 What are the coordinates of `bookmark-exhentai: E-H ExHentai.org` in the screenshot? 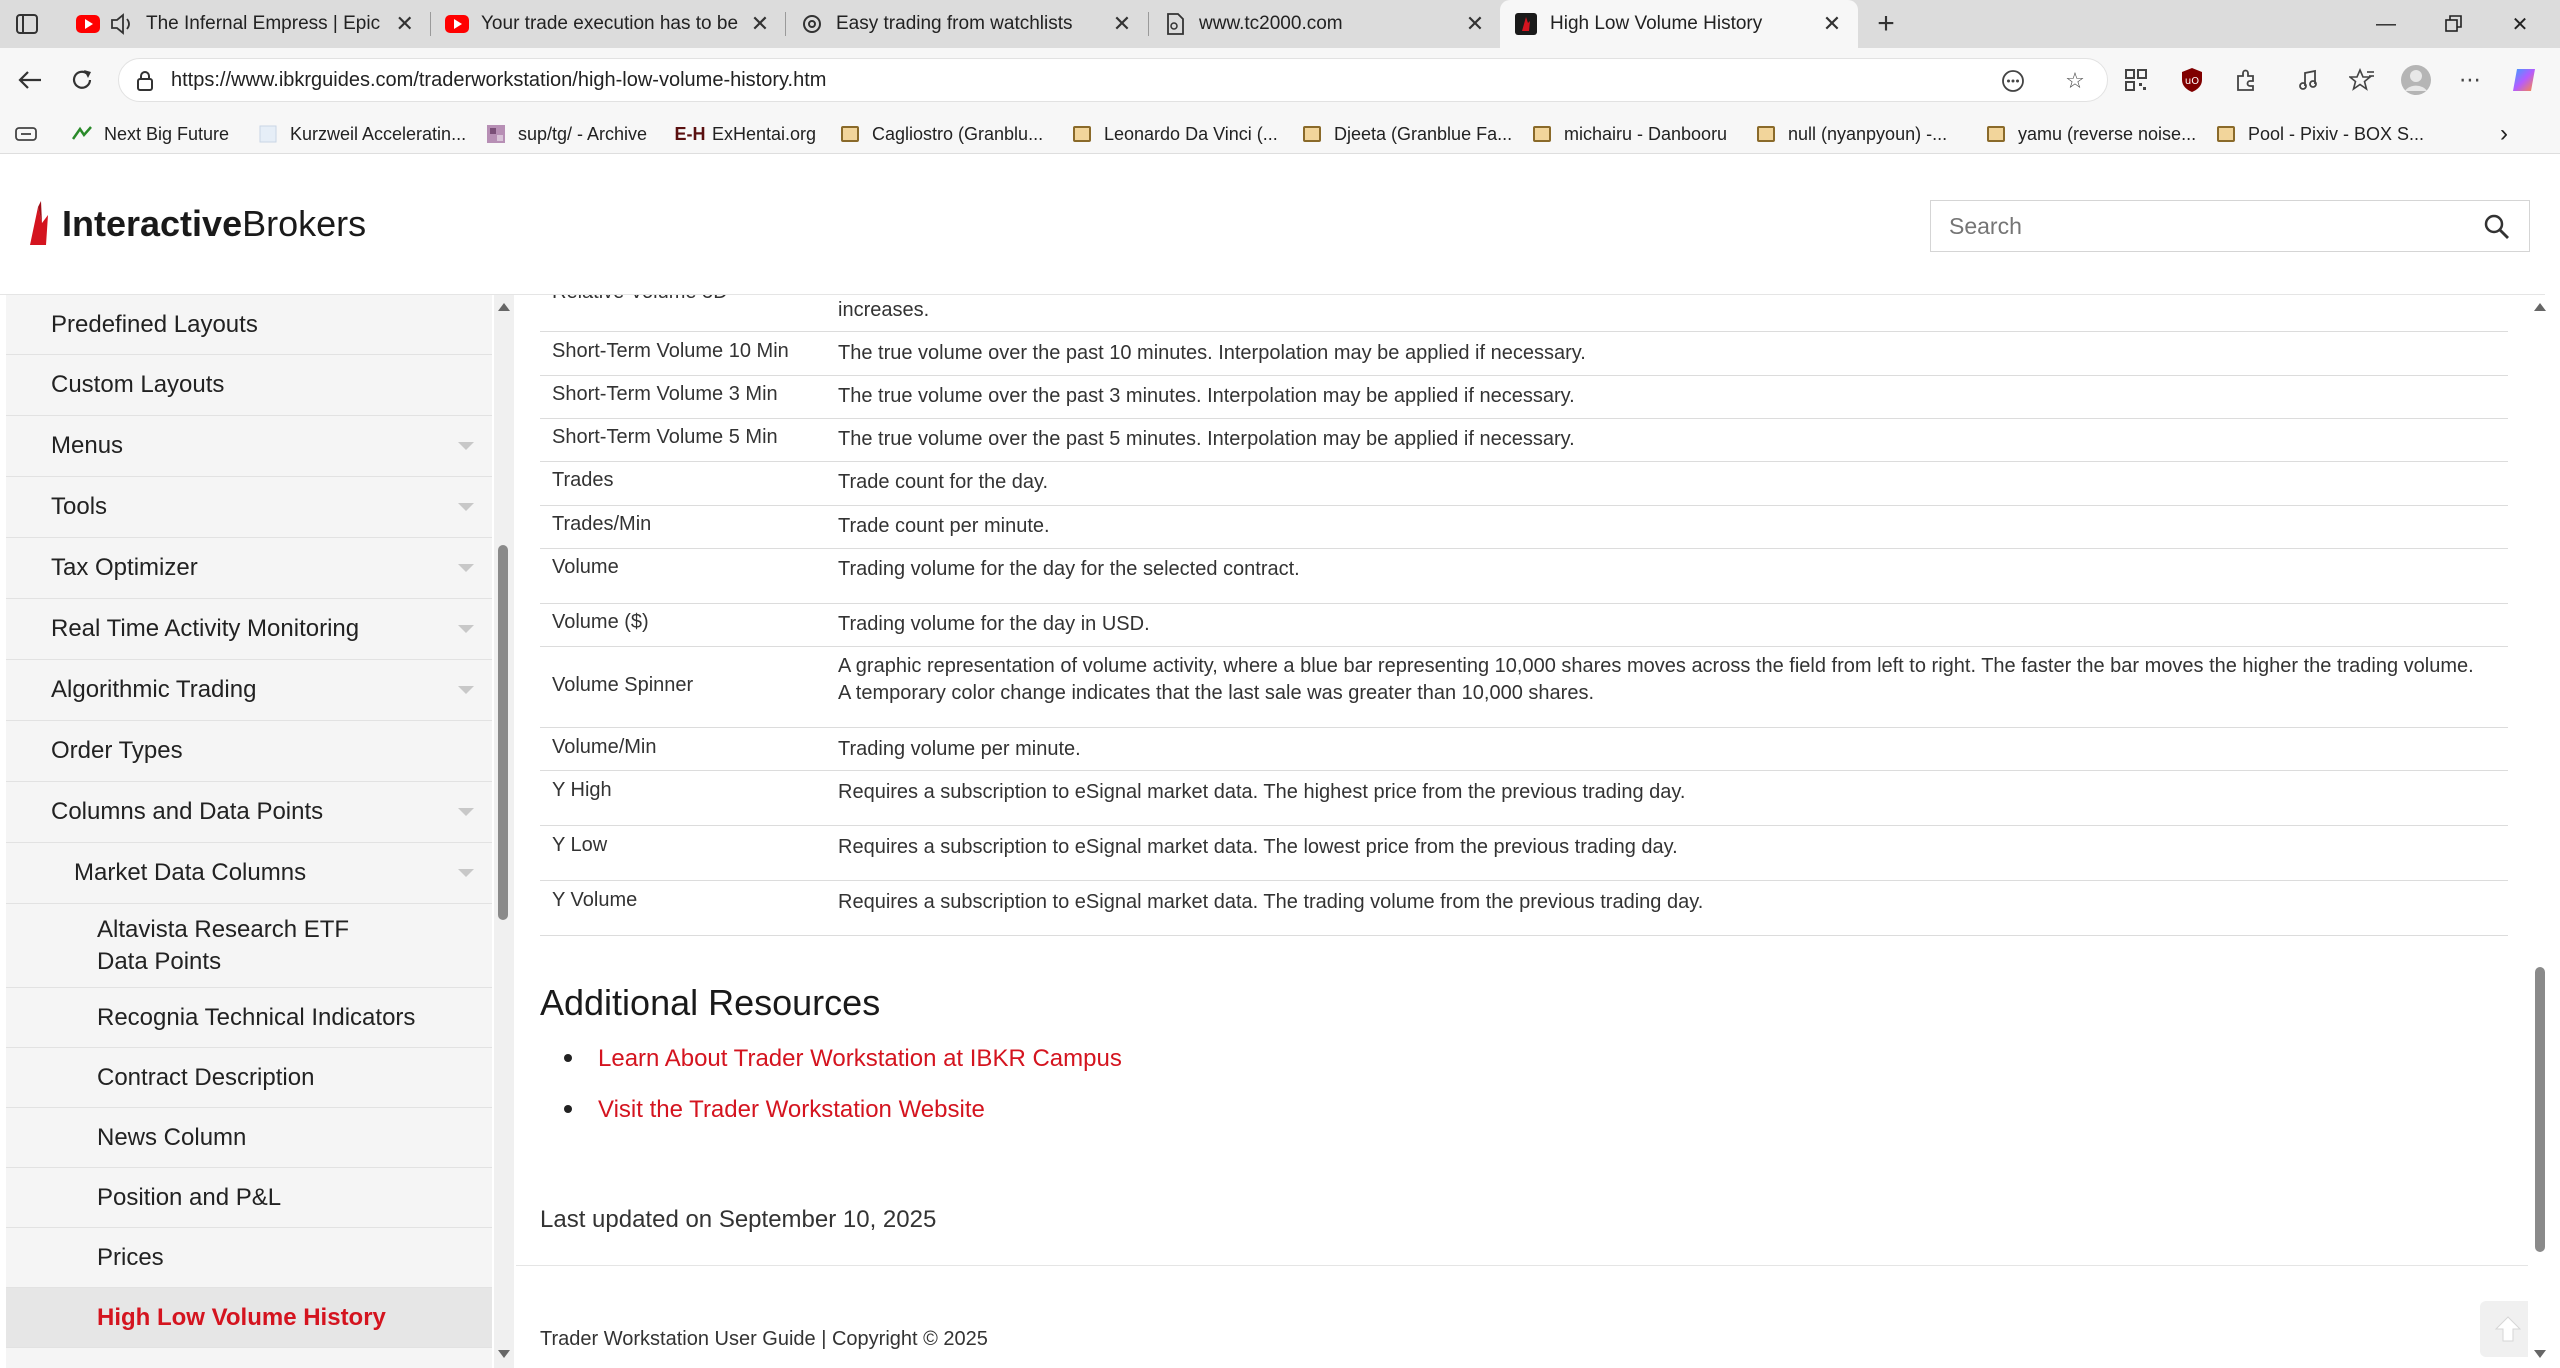 It's located at (746, 134).